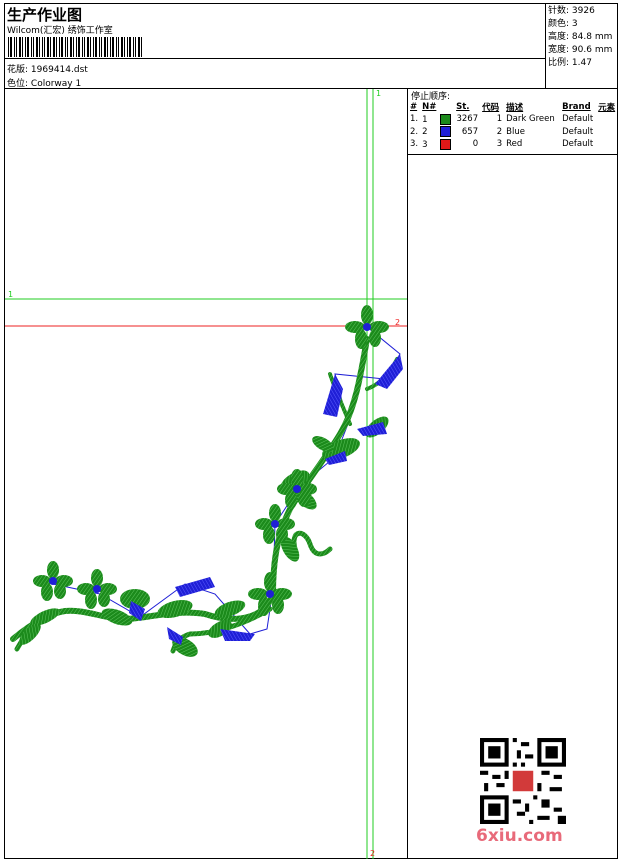  Describe the element at coordinates (499, 144) in the screenshot. I see `row-code: 3` at that location.